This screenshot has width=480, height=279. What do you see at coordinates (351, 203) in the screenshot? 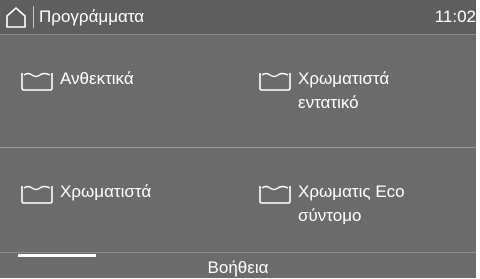
I see `program-label: Χρωματις Eco σύντομο` at bounding box center [351, 203].